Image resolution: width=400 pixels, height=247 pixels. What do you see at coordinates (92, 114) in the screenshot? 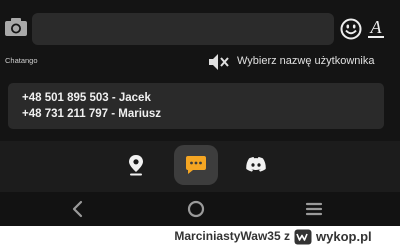
I see `pinned-line-2: +48 731 211 797 - Mariusz` at bounding box center [92, 114].